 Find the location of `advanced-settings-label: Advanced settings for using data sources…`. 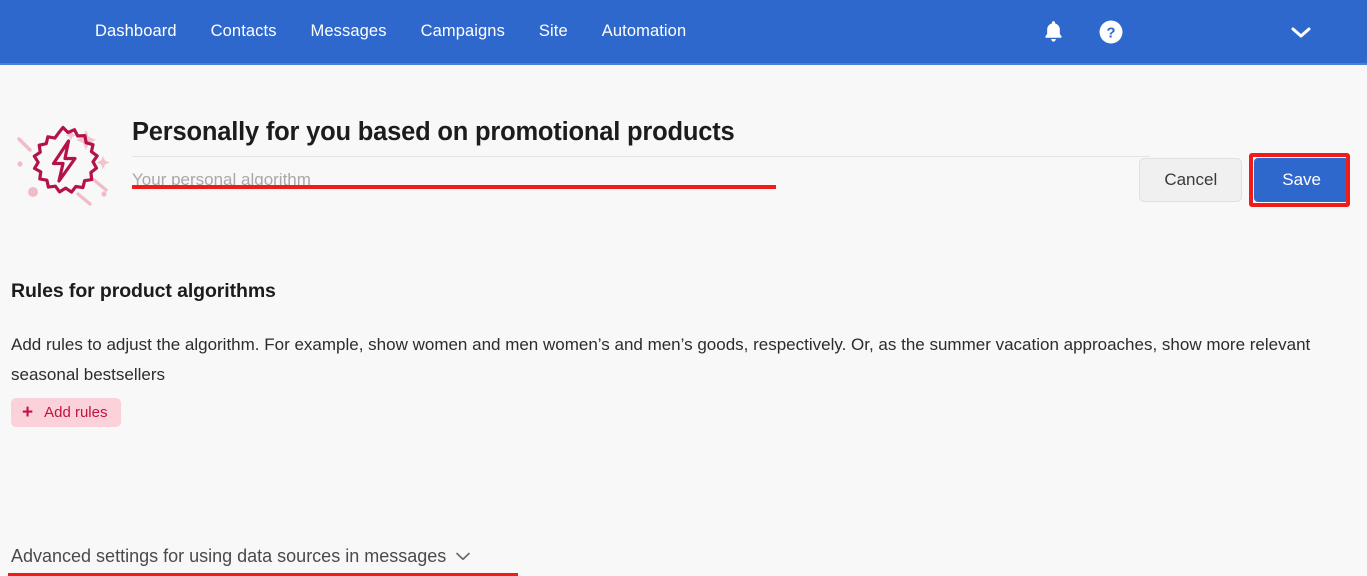

advanced-settings-label: Advanced settings for using data sources… is located at coordinates (229, 556).